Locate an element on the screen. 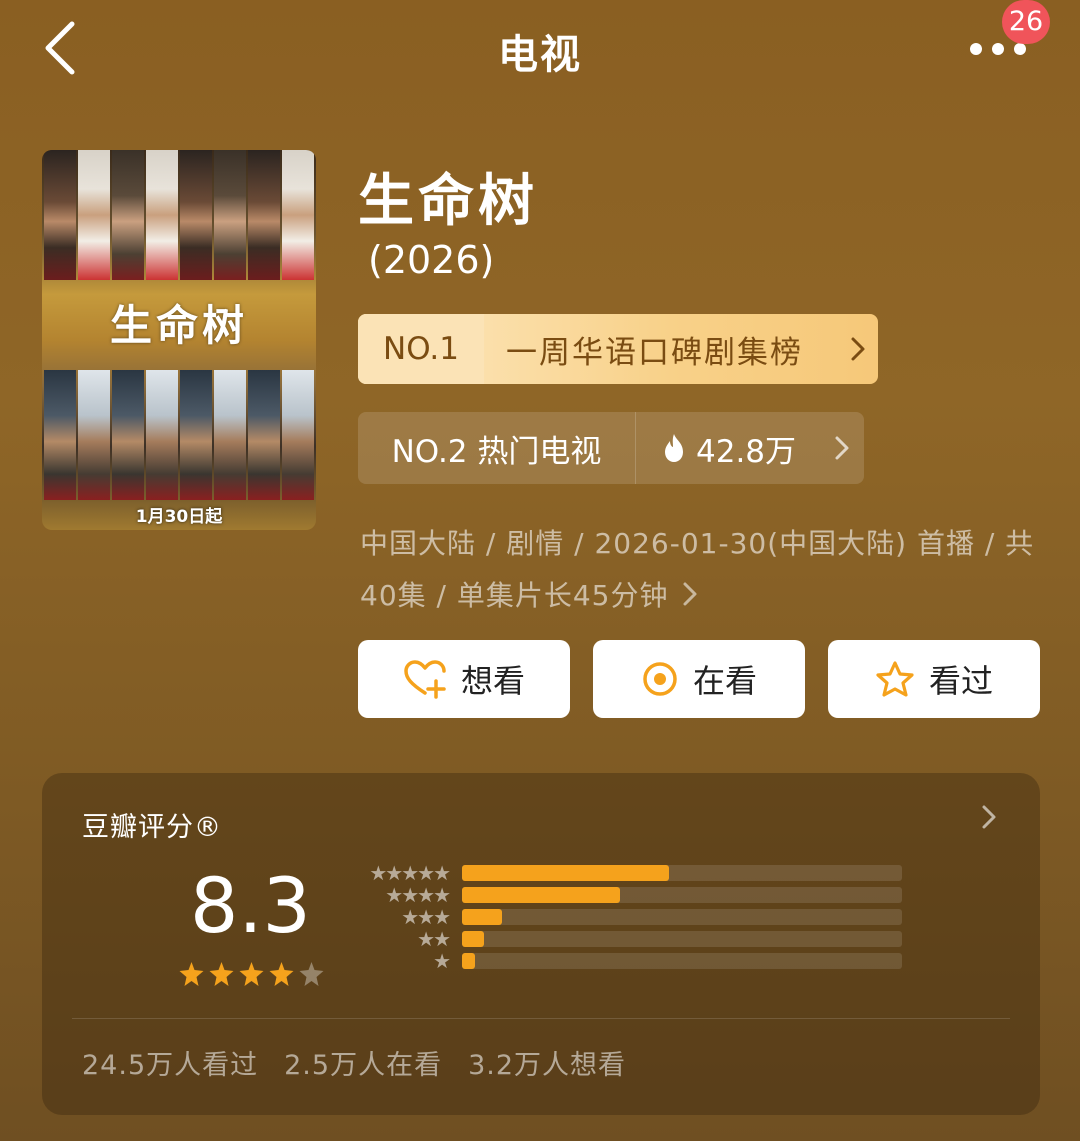  fire-icon is located at coordinates (674, 448).